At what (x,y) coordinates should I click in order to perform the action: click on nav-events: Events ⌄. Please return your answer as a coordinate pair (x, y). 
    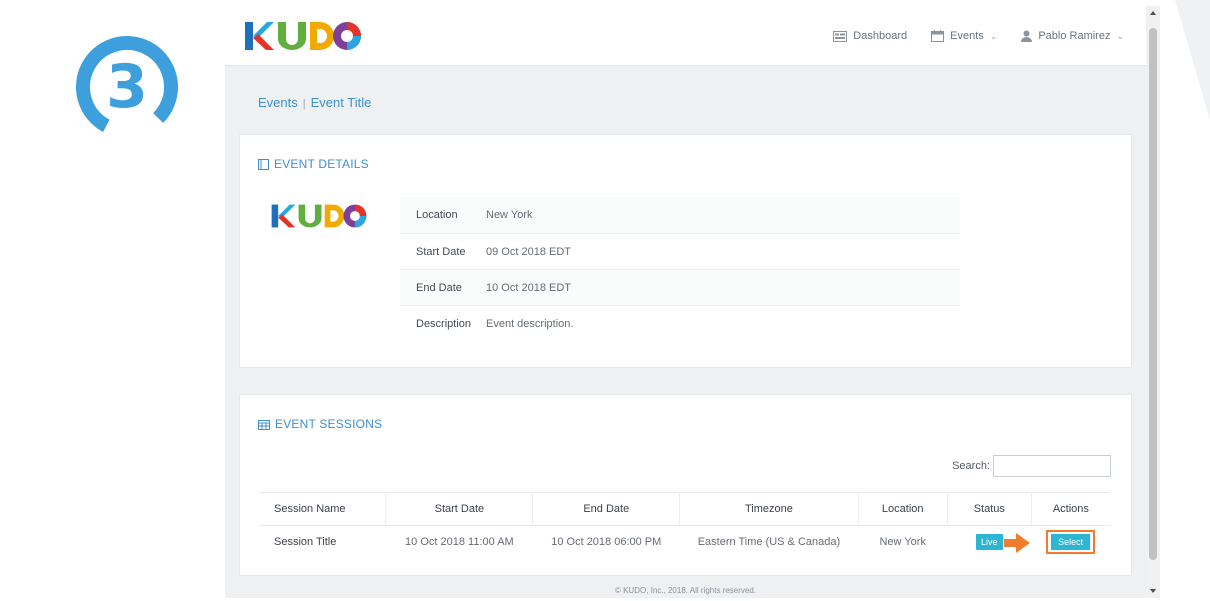
    Looking at the image, I should click on (964, 36).